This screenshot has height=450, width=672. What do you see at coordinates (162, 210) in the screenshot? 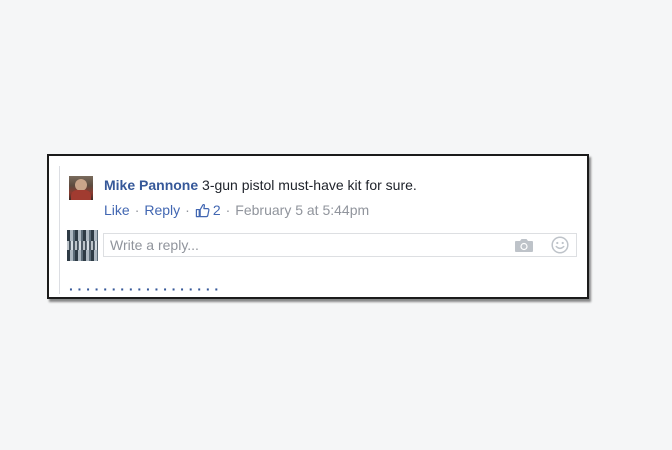
I see `reply-link: Reply` at bounding box center [162, 210].